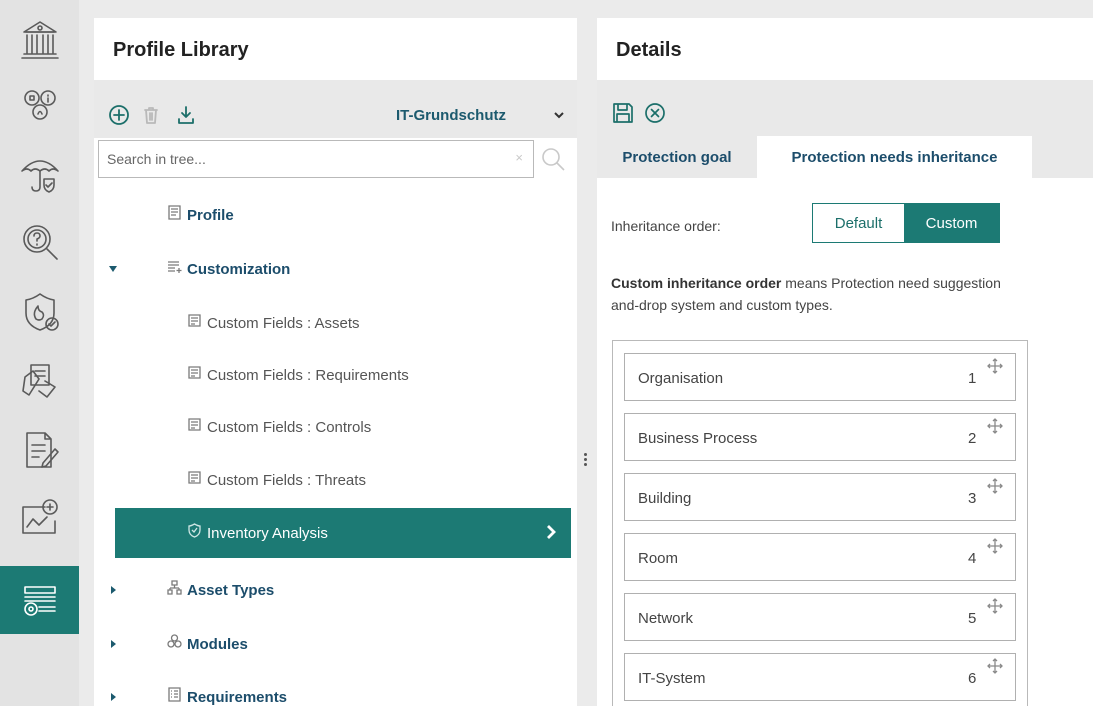 Image resolution: width=1093 pixels, height=706 pixels. I want to click on chevron-right-icon, so click(551, 532).